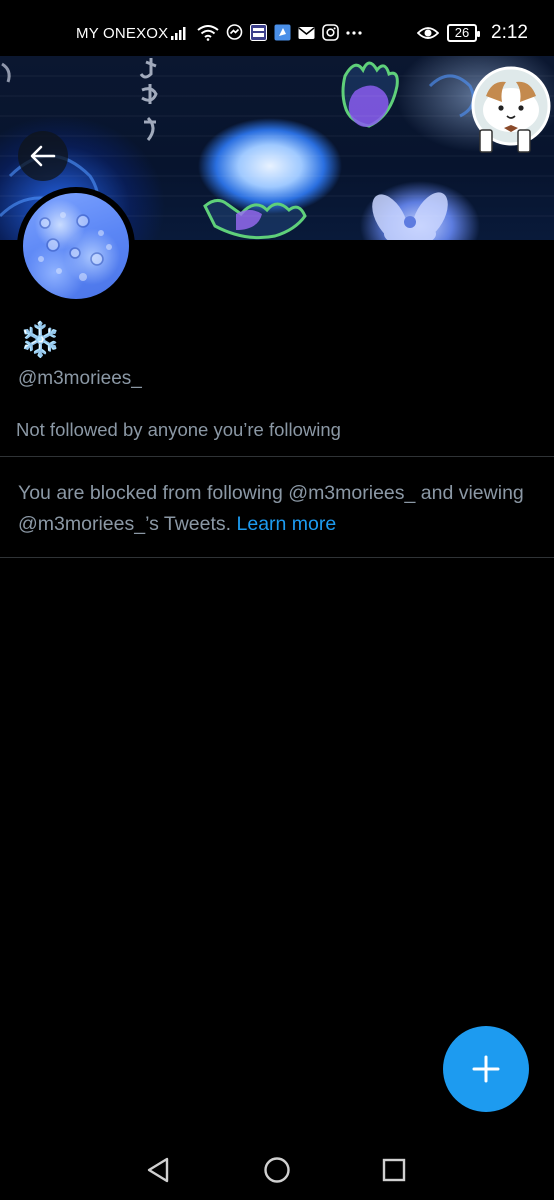 This screenshot has height=1200, width=554. I want to click on back-button, so click(43, 156).